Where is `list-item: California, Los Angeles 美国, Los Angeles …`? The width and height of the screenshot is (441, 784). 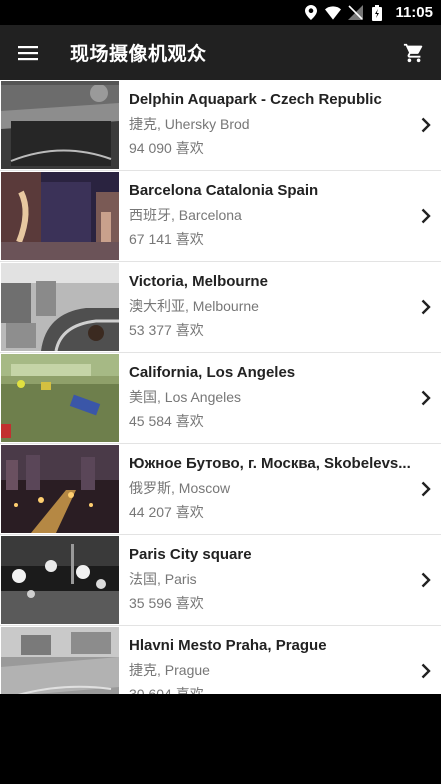 list-item: California, Los Angeles 美国, Los Angeles … is located at coordinates (220, 398).